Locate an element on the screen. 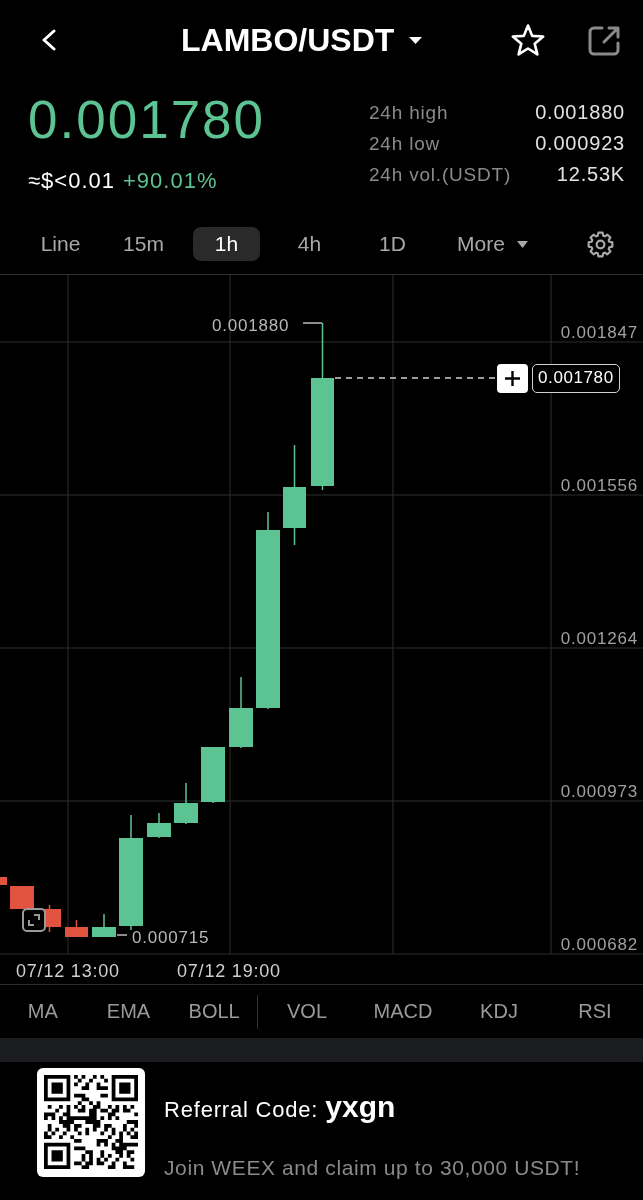 This screenshot has height=1200, width=643. stat-label: 24h high is located at coordinates (409, 113).